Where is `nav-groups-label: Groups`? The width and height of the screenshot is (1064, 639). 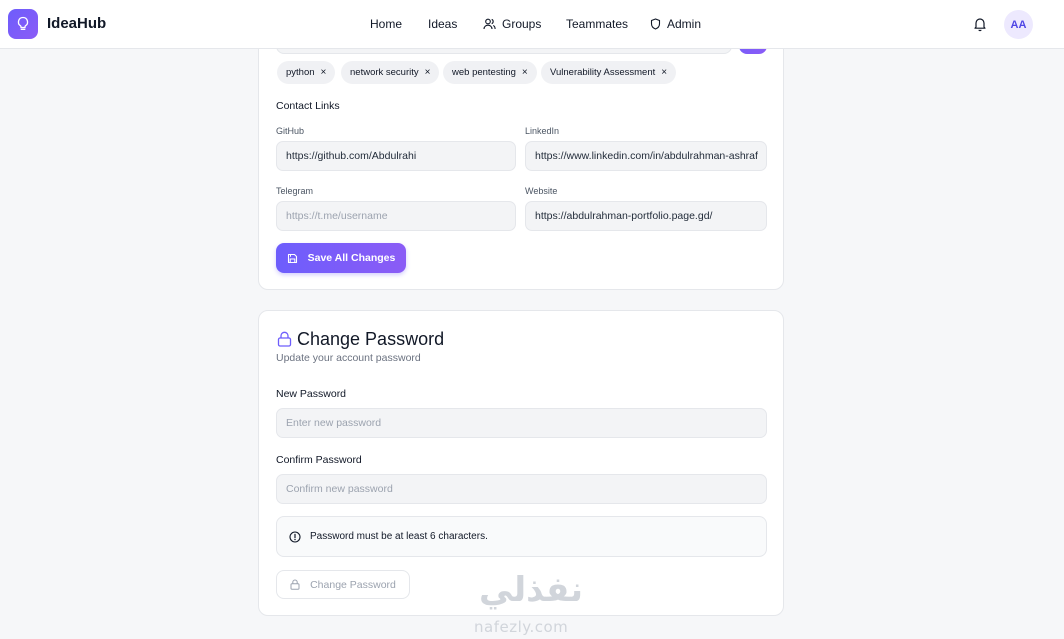
nav-groups-label: Groups is located at coordinates (522, 24).